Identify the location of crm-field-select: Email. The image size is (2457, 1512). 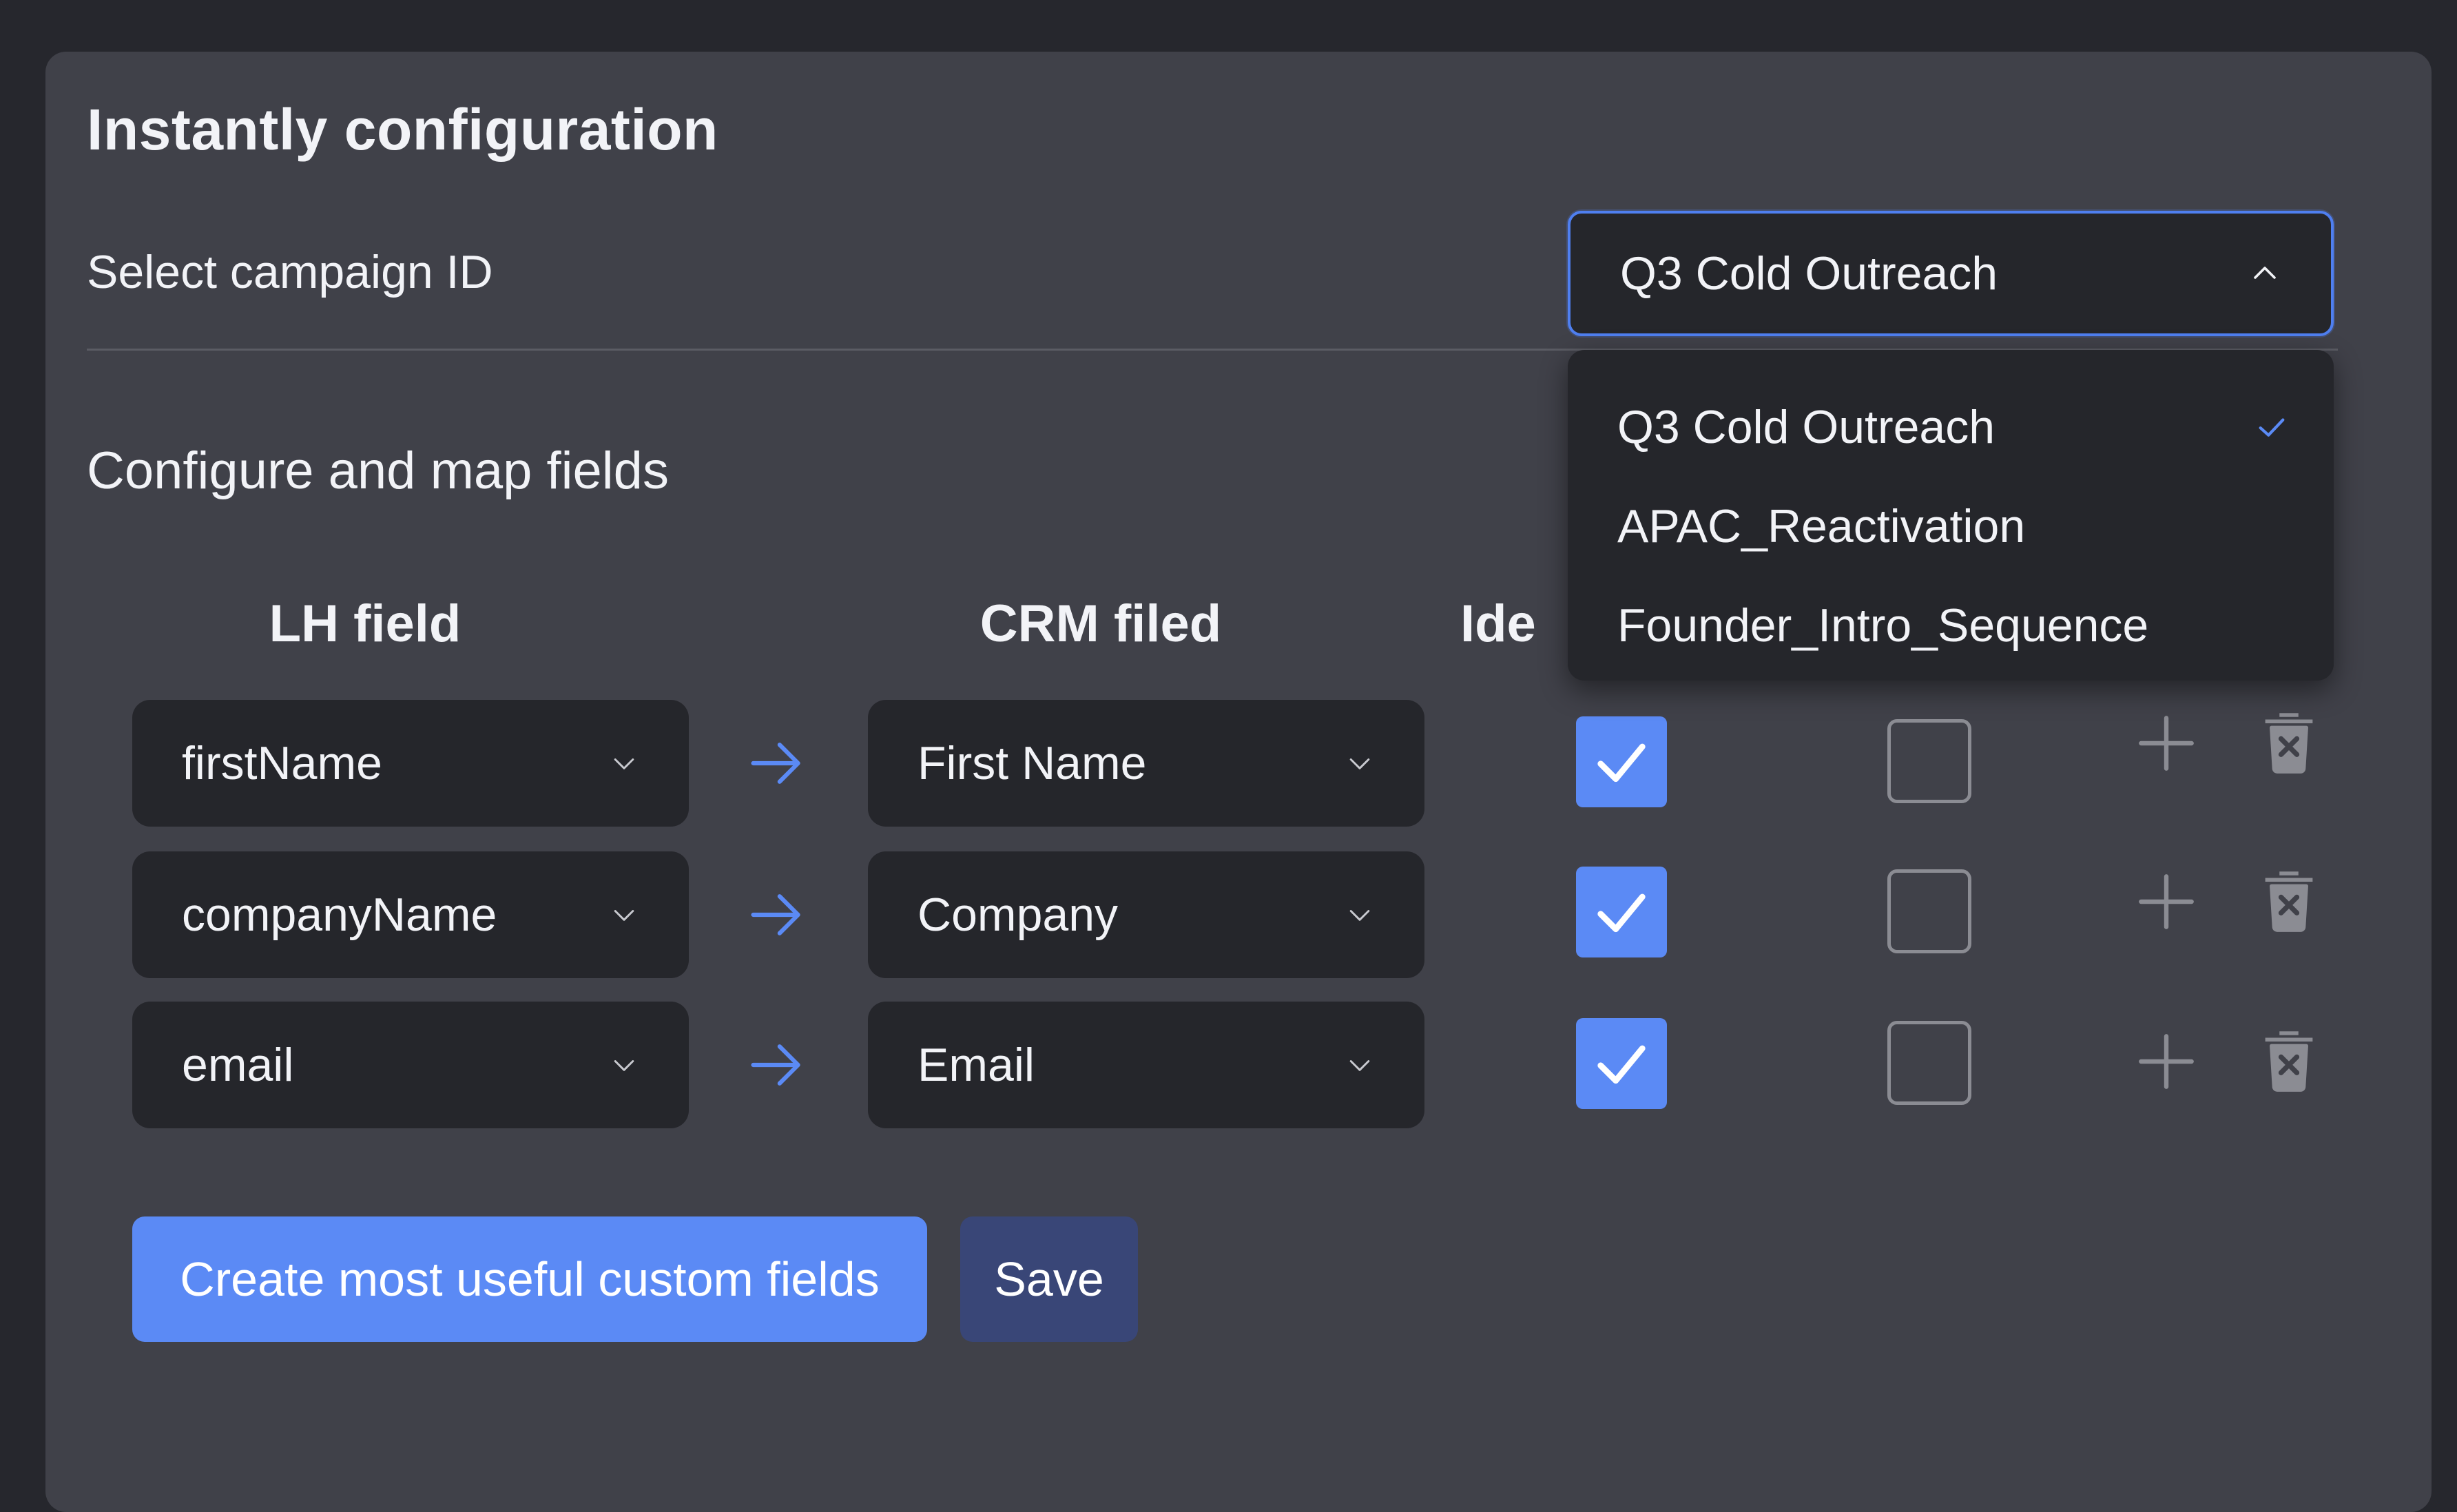
(1146, 1065).